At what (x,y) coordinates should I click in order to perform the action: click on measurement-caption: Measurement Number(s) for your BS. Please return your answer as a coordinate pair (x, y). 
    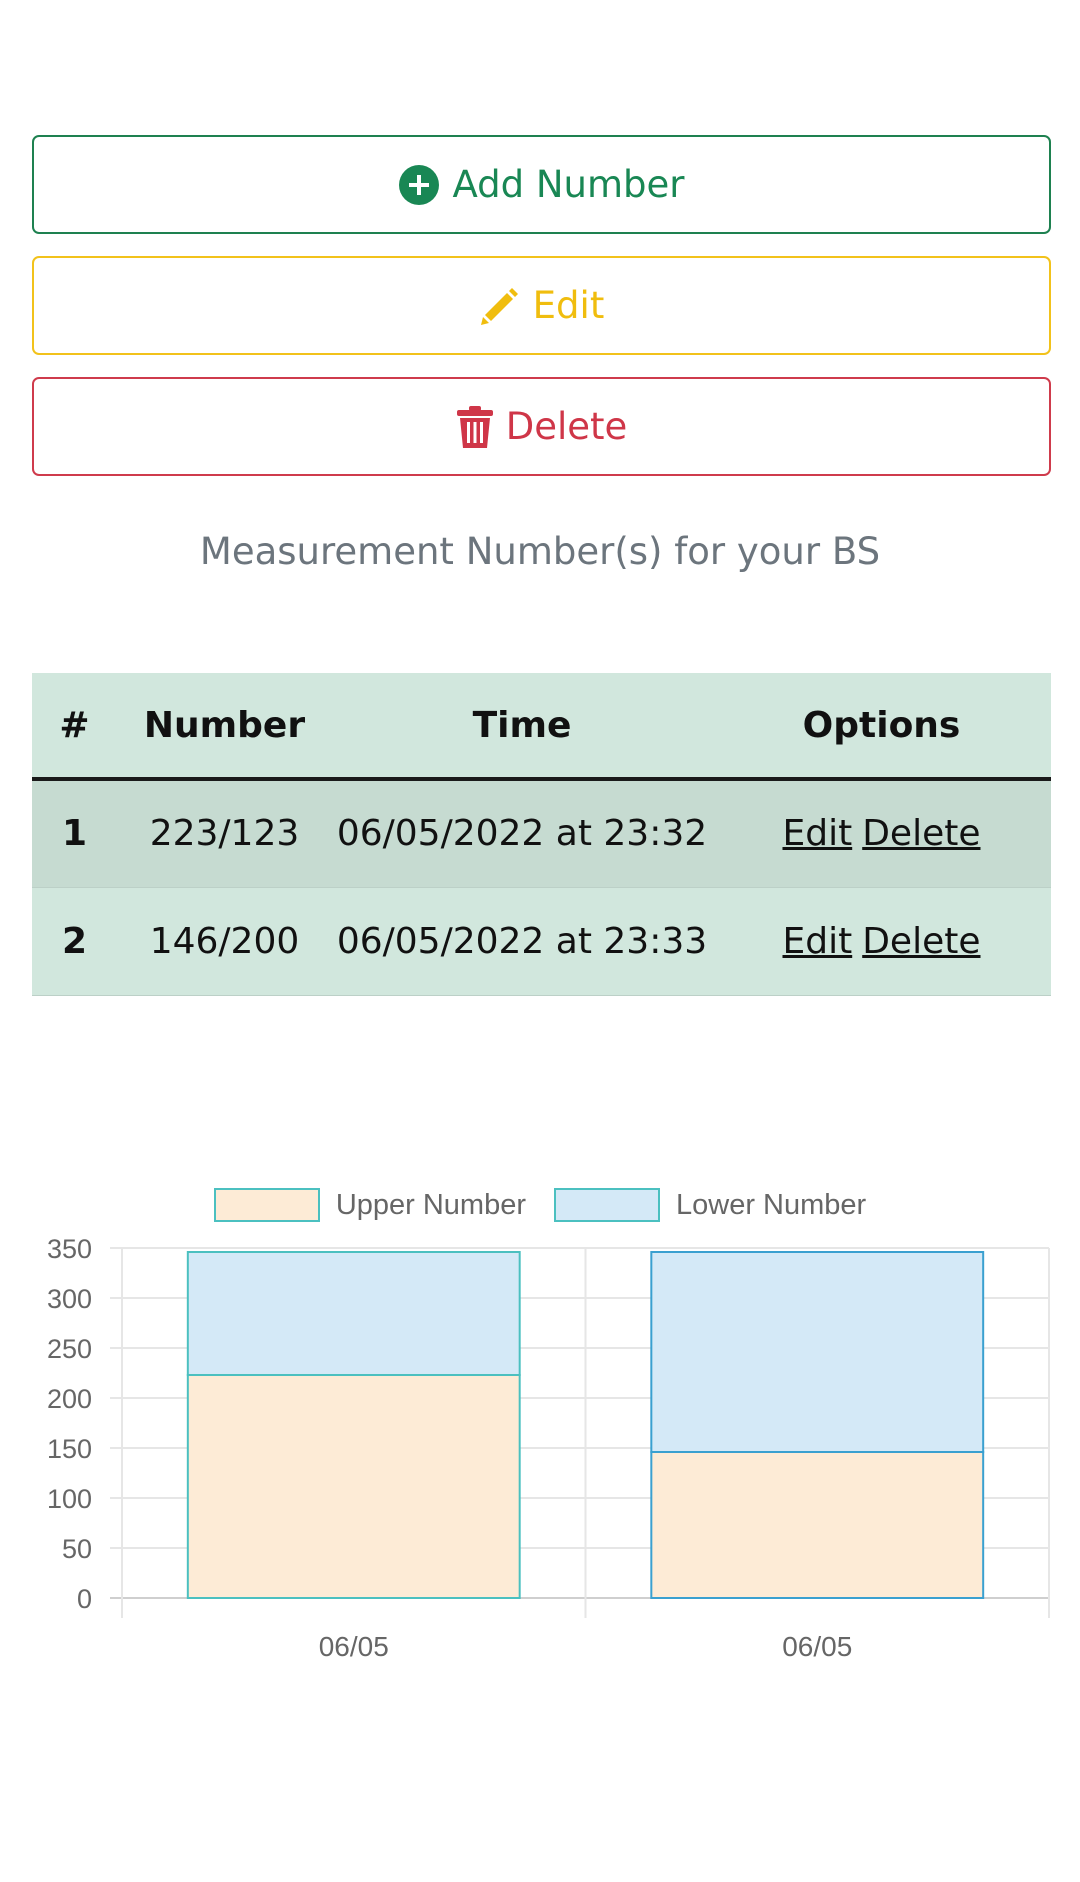
    Looking at the image, I should click on (540, 551).